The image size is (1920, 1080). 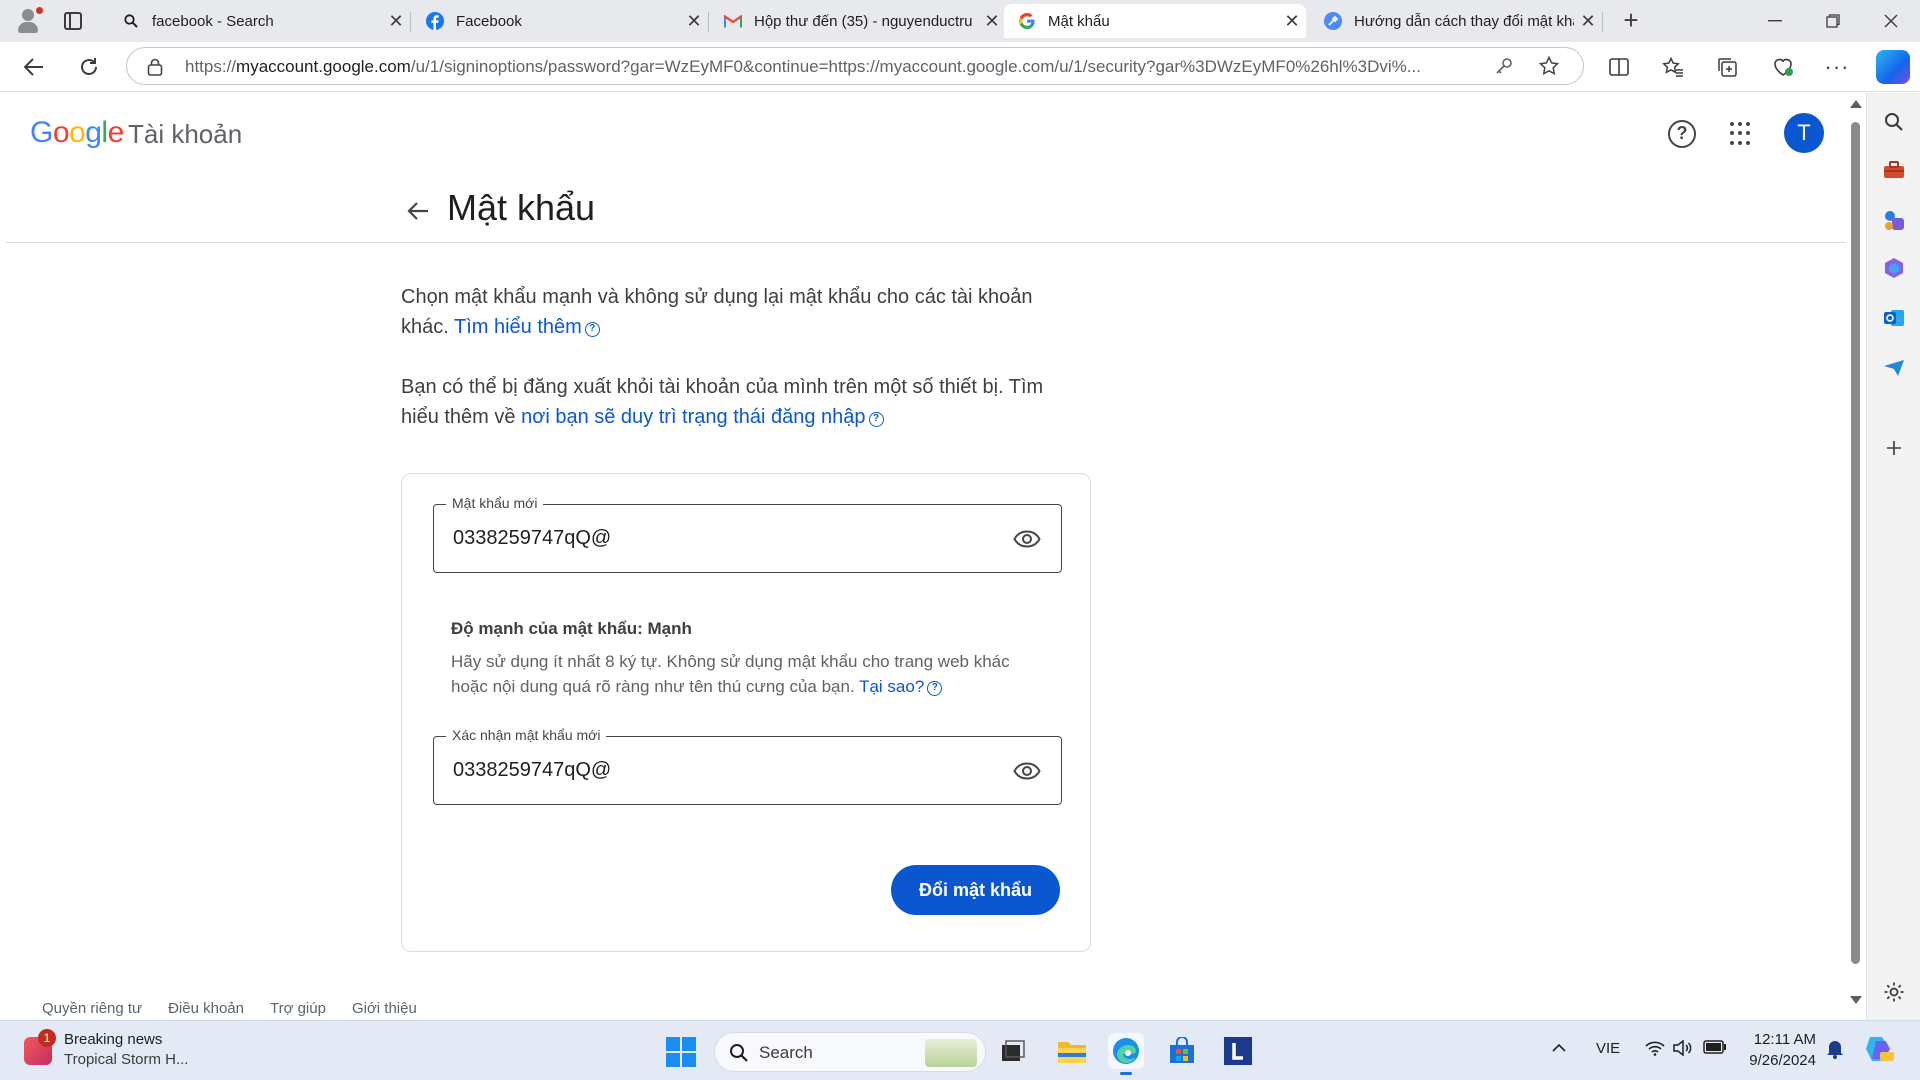 What do you see at coordinates (489, 21) in the screenshot?
I see `tab-title: Facebook` at bounding box center [489, 21].